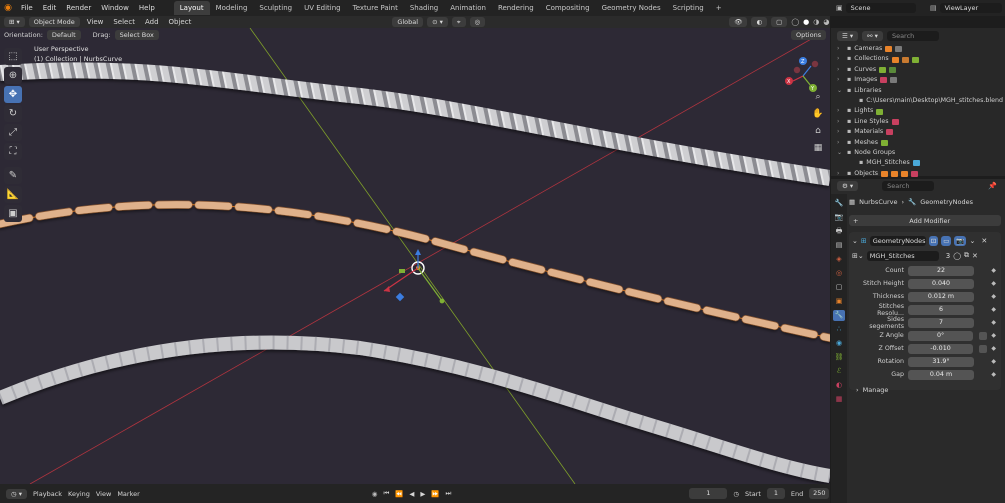  What do you see at coordinates (839, 203) in the screenshot?
I see `tool-tab-icon: 🔧` at bounding box center [839, 203].